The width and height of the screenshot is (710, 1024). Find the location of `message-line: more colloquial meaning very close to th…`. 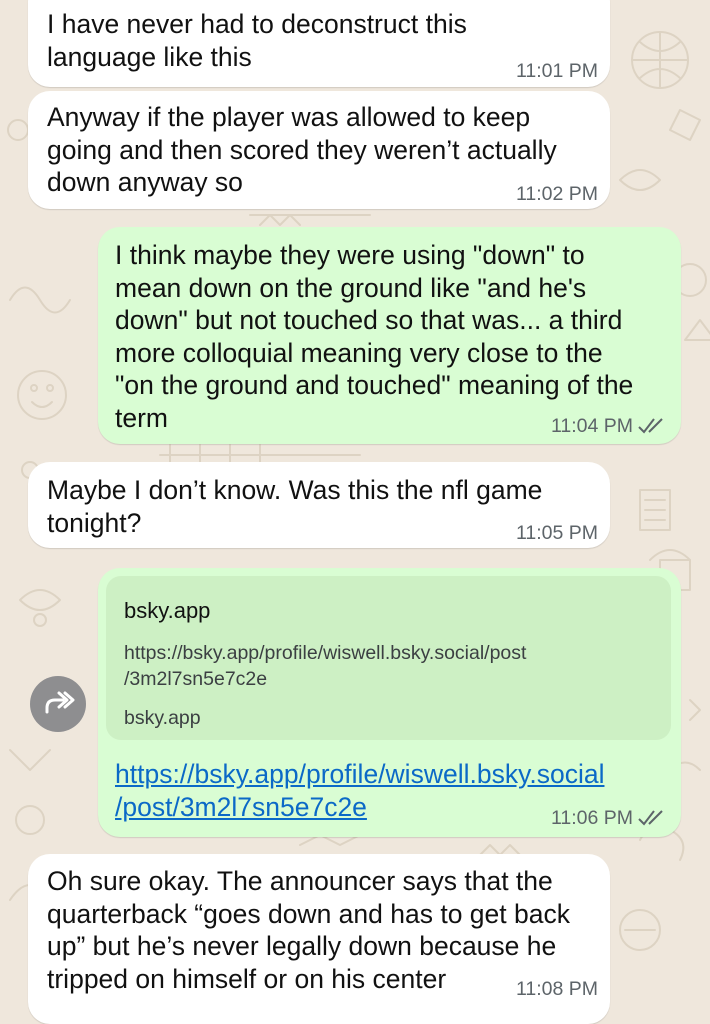

message-line: more colloquial meaning very close to th… is located at coordinates (359, 352).